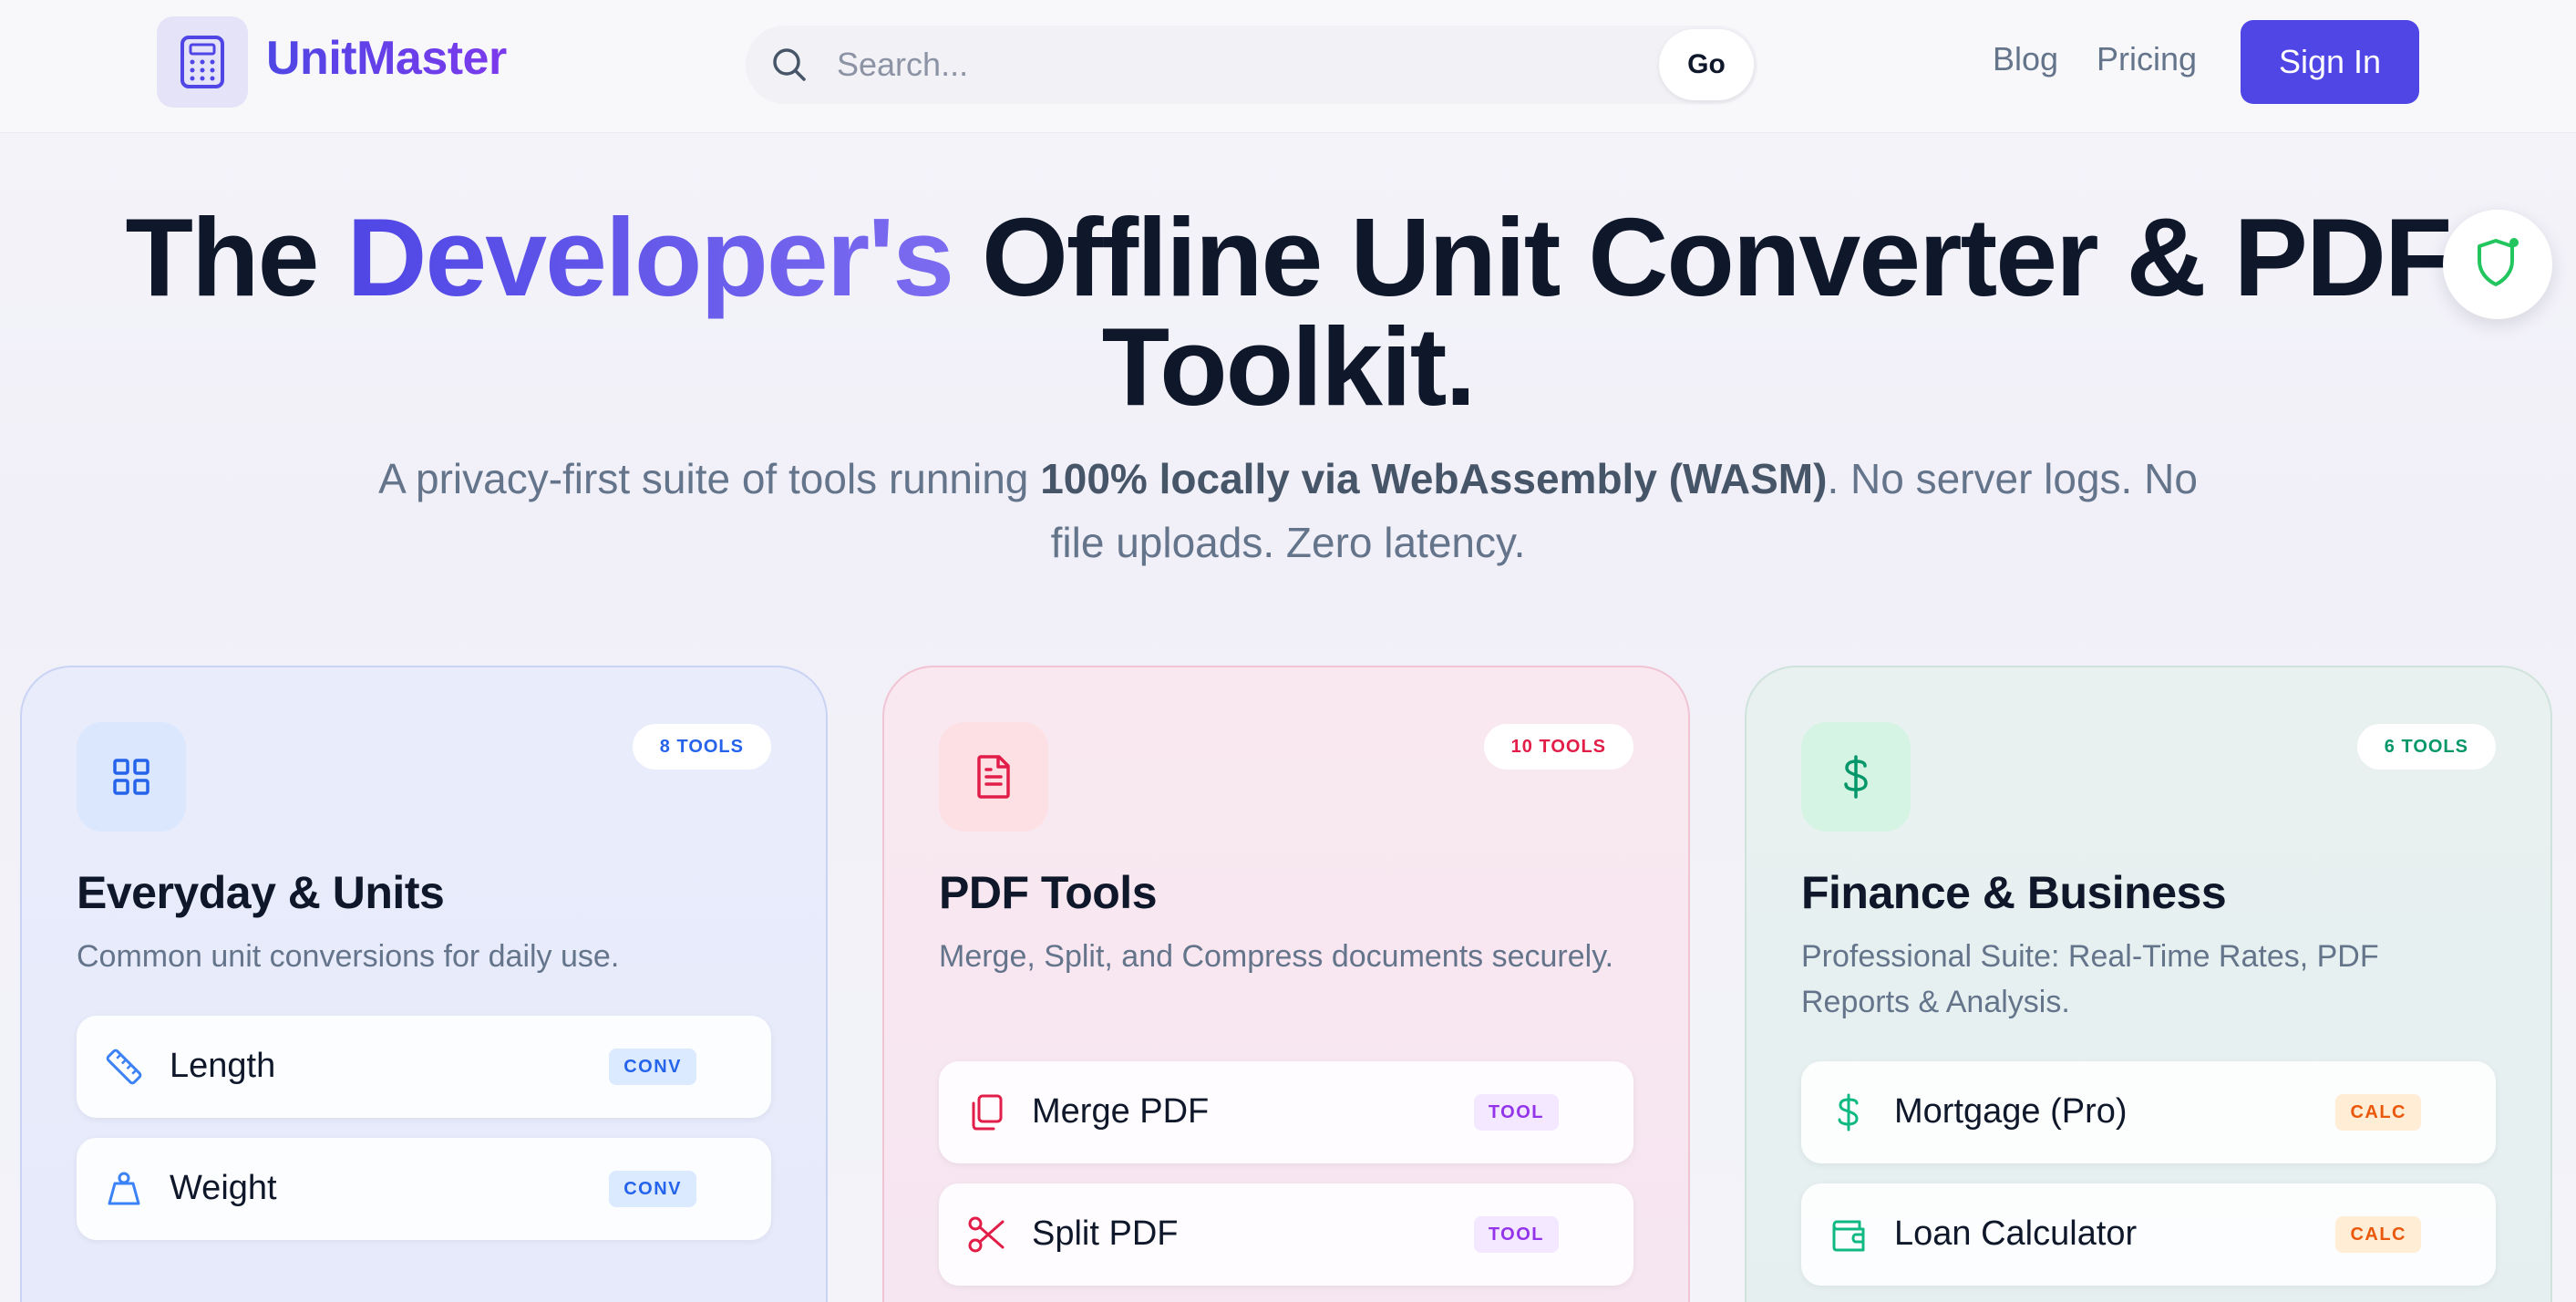 The height and width of the screenshot is (1302, 2576). I want to click on title-accent: Developer's, so click(650, 257).